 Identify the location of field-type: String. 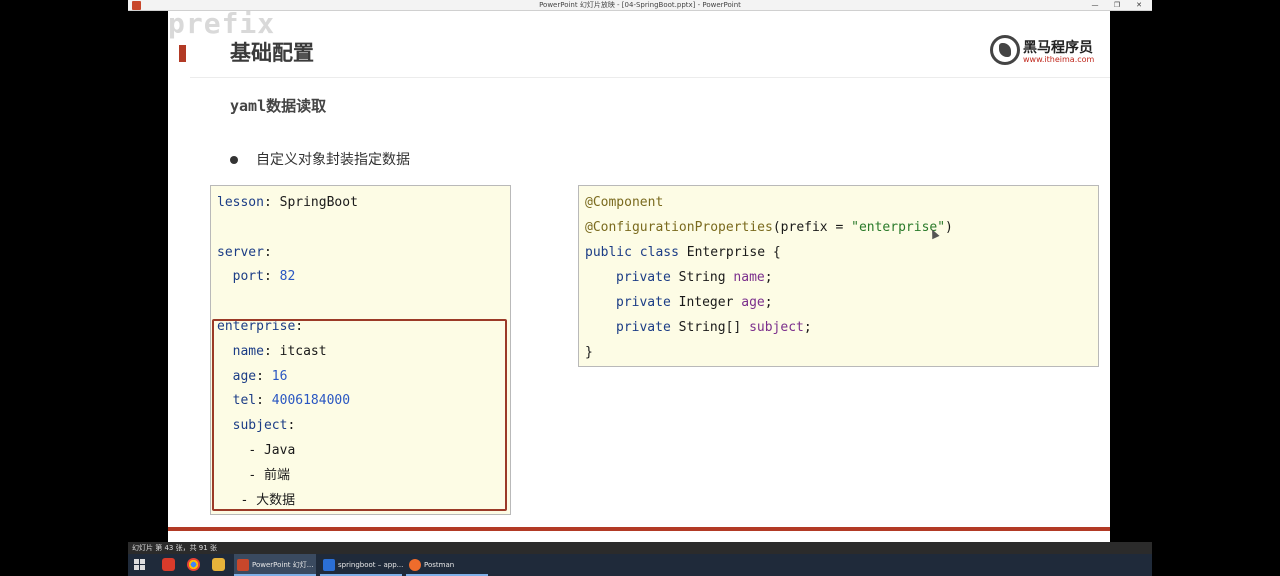
(702, 277).